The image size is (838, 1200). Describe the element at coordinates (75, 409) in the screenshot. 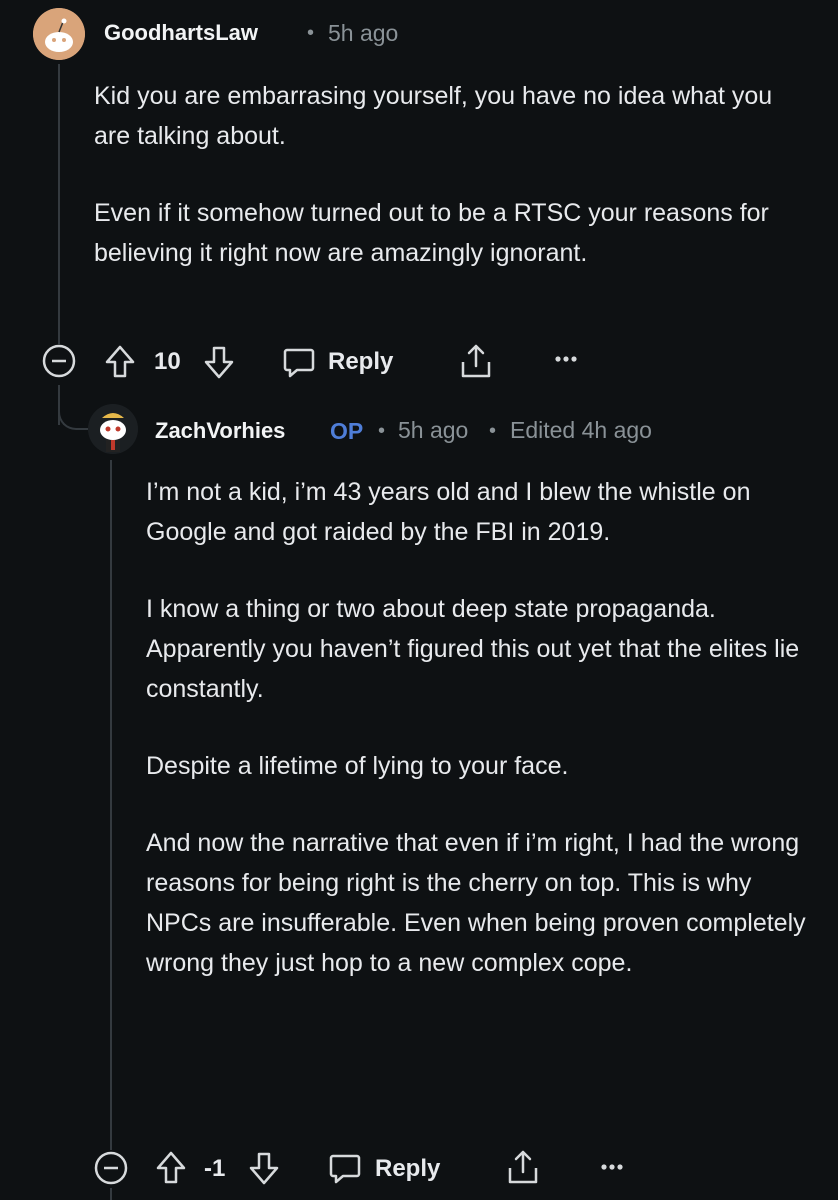

I see `thread-connector` at that location.